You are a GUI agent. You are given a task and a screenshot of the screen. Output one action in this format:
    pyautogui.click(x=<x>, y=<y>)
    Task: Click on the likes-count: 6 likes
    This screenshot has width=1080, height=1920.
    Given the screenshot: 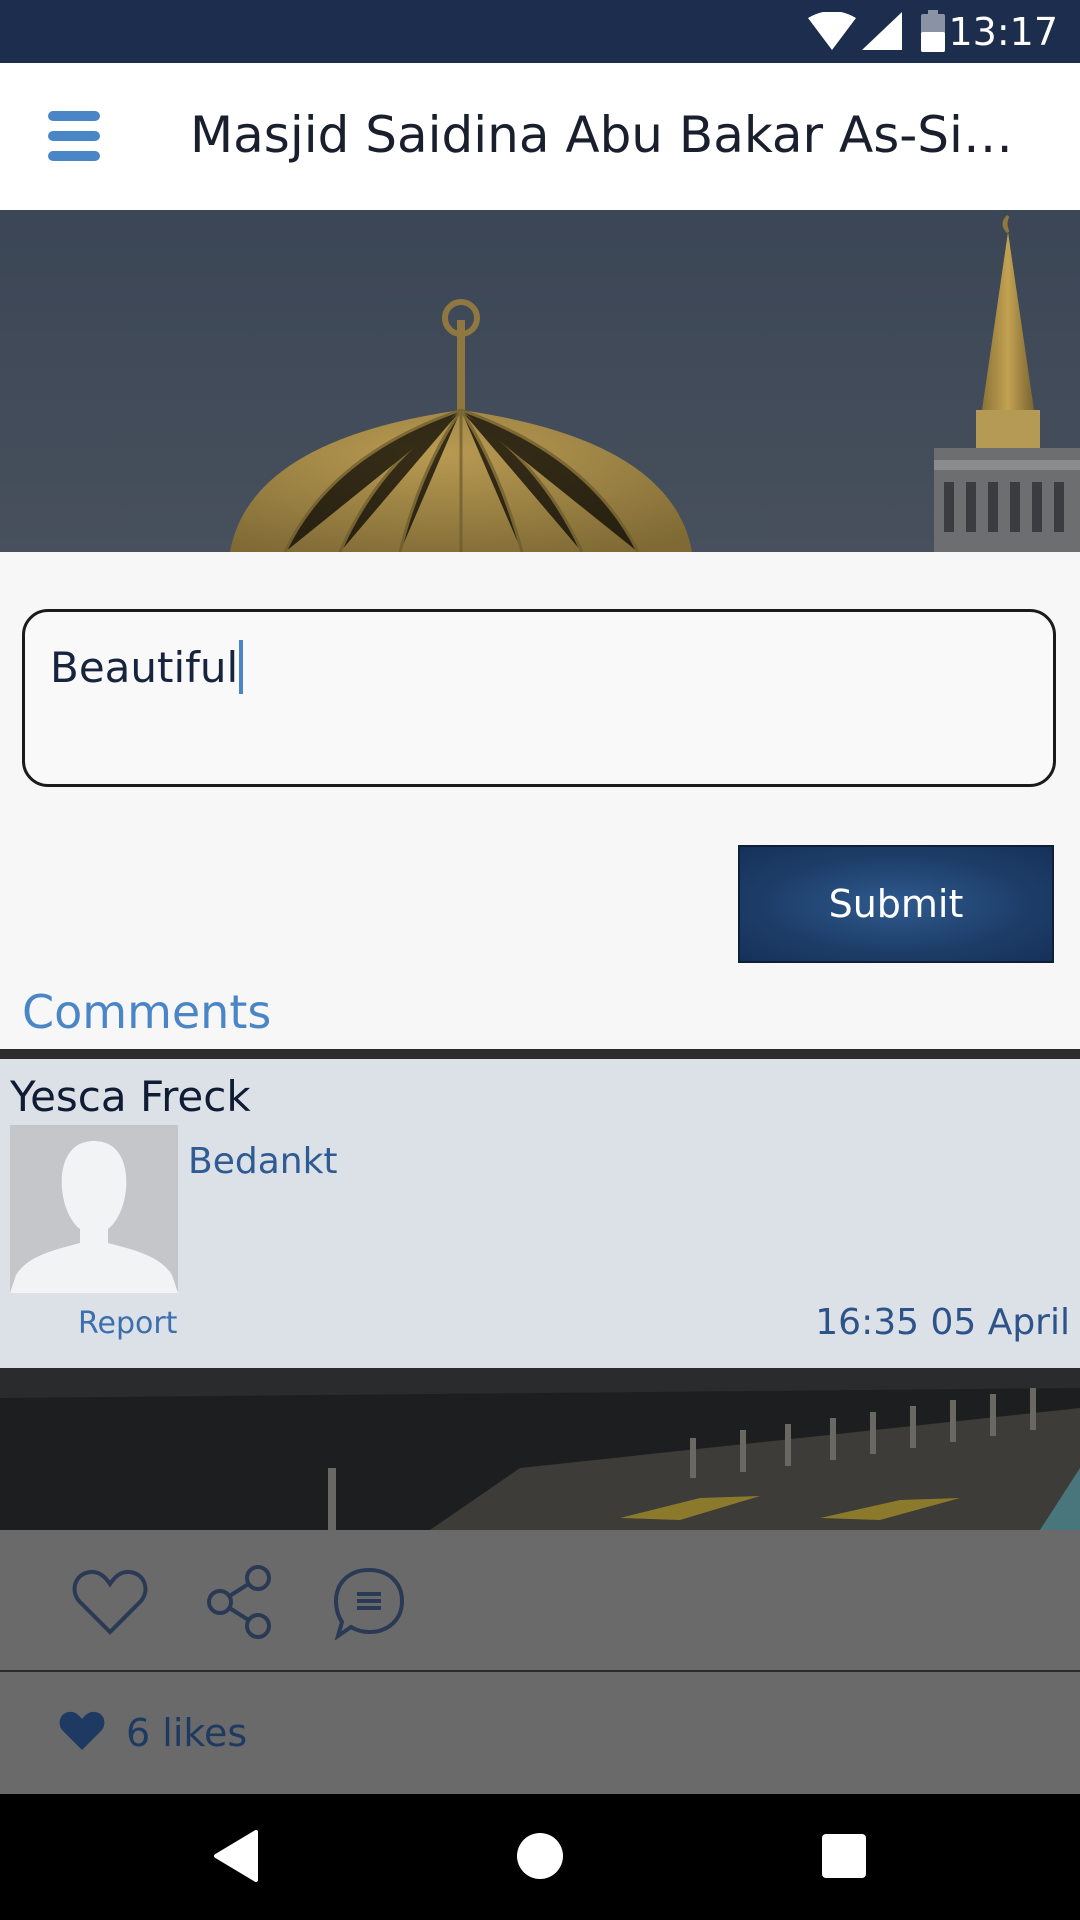 What is the action you would take?
    pyautogui.click(x=187, y=1733)
    